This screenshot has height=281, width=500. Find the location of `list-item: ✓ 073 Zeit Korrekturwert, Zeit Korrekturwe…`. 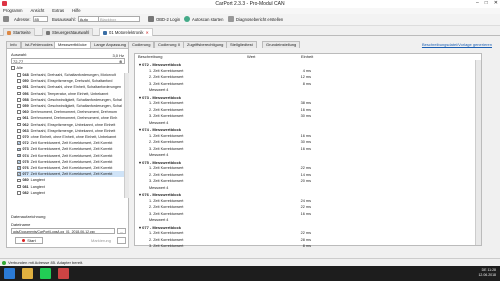

list-item: ✓ 073 Zeit Korrekturwert, Zeit Korrekturwe… is located at coordinates (72, 149).